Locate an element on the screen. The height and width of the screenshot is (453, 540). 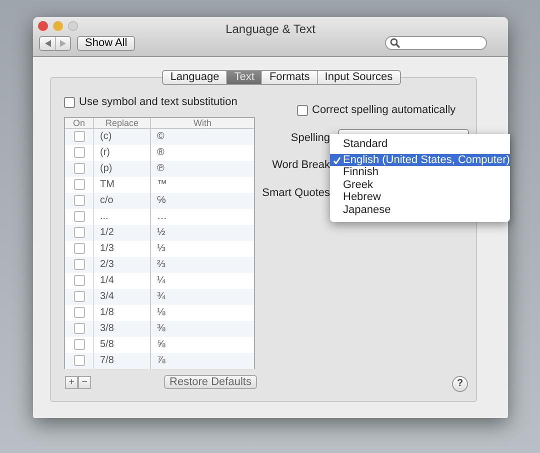
remove-button: − is located at coordinates (84, 382).